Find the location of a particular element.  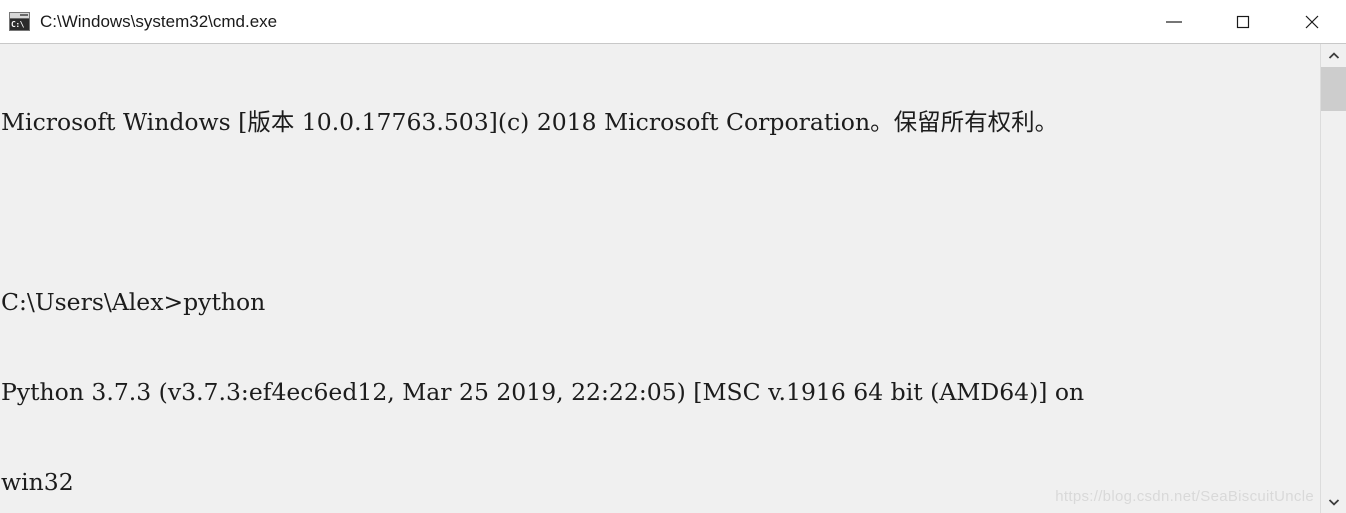

close-icon is located at coordinates (1311, 21).